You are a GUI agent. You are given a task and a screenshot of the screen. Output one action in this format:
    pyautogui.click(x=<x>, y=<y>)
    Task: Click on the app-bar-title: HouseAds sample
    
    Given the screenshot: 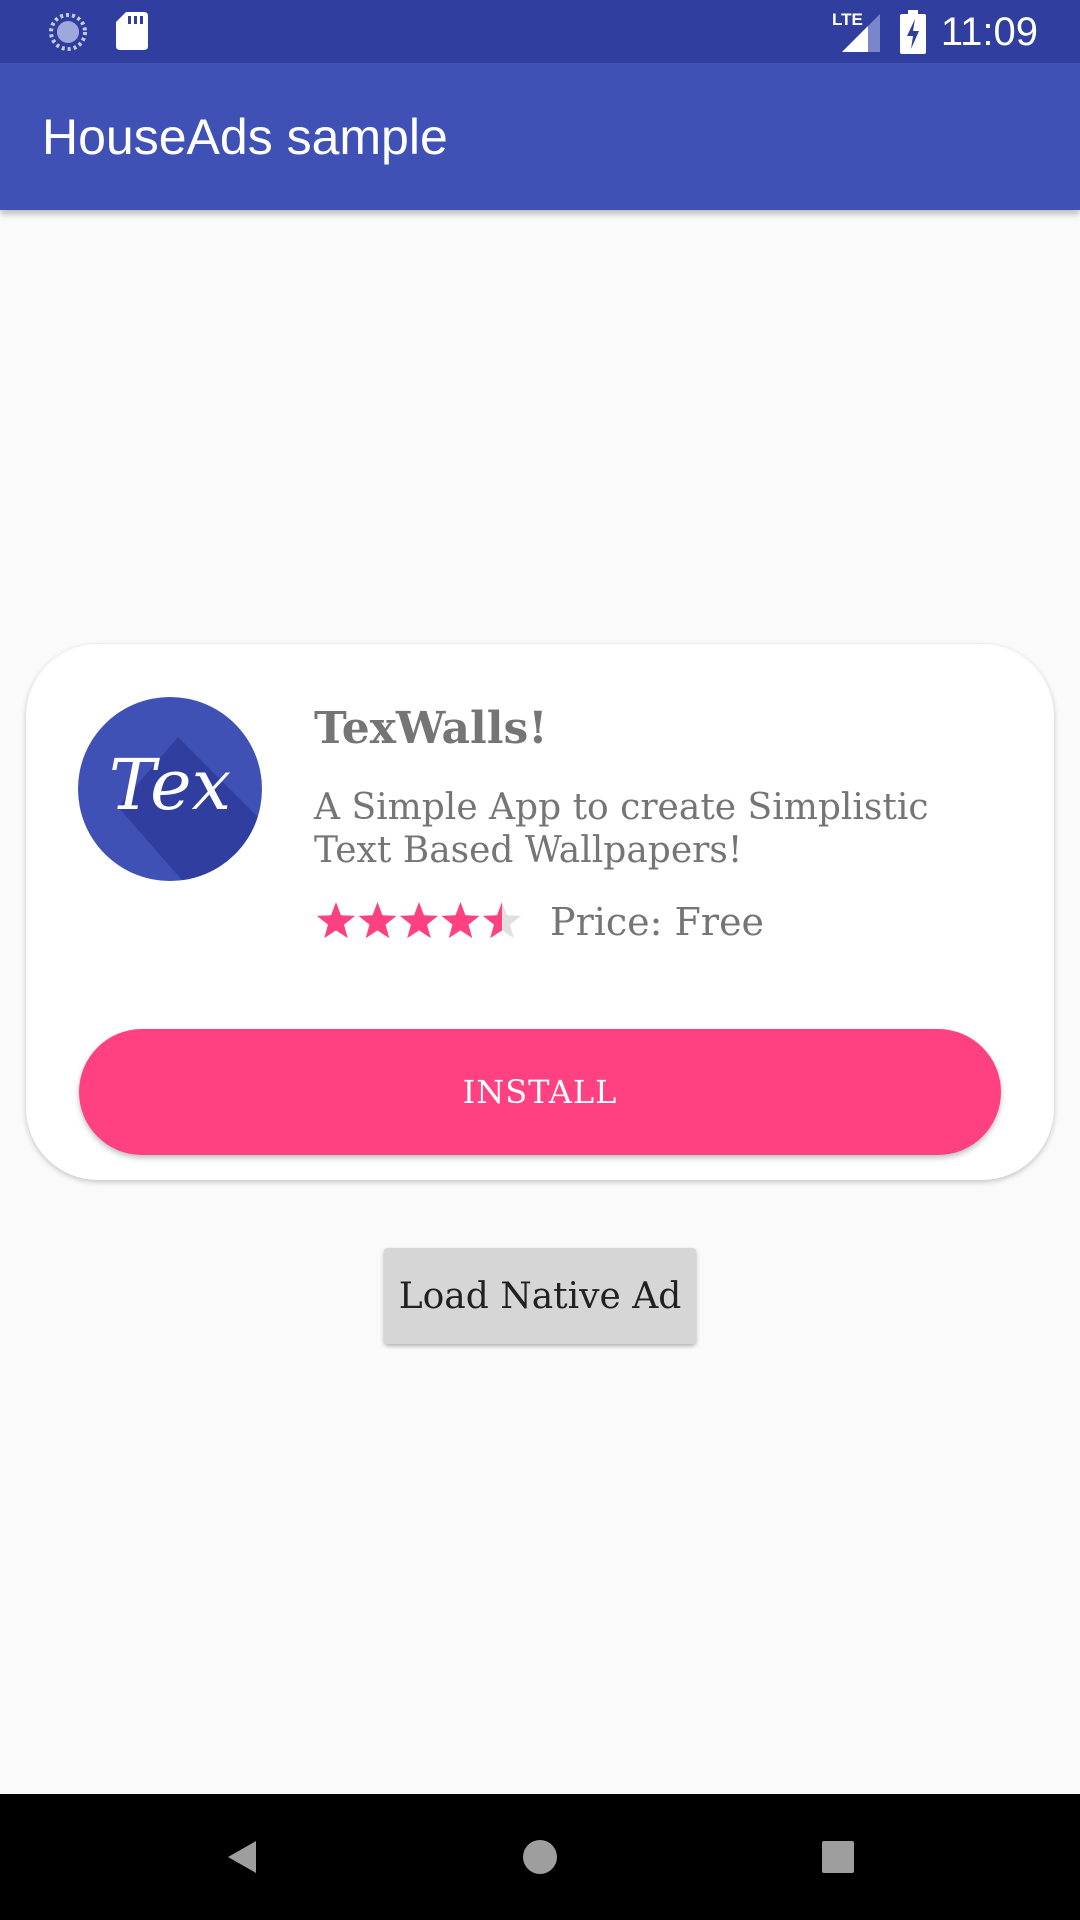 What is the action you would take?
    pyautogui.click(x=245, y=137)
    